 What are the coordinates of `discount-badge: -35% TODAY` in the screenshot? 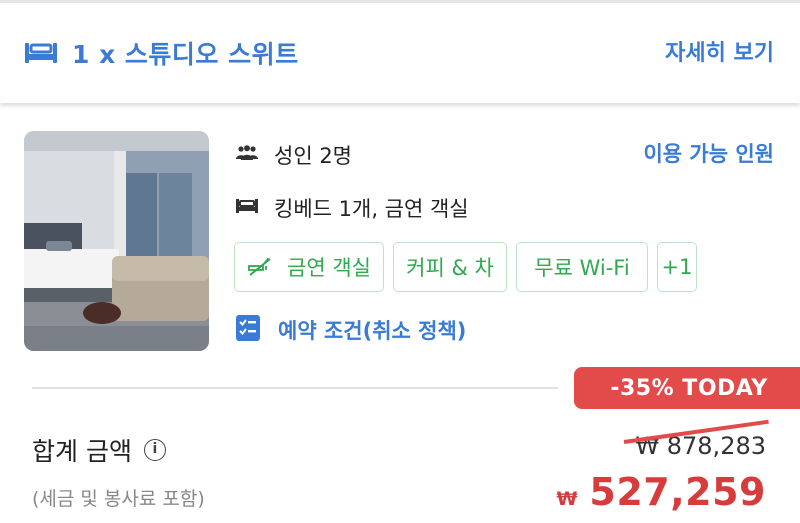 It's located at (687, 388).